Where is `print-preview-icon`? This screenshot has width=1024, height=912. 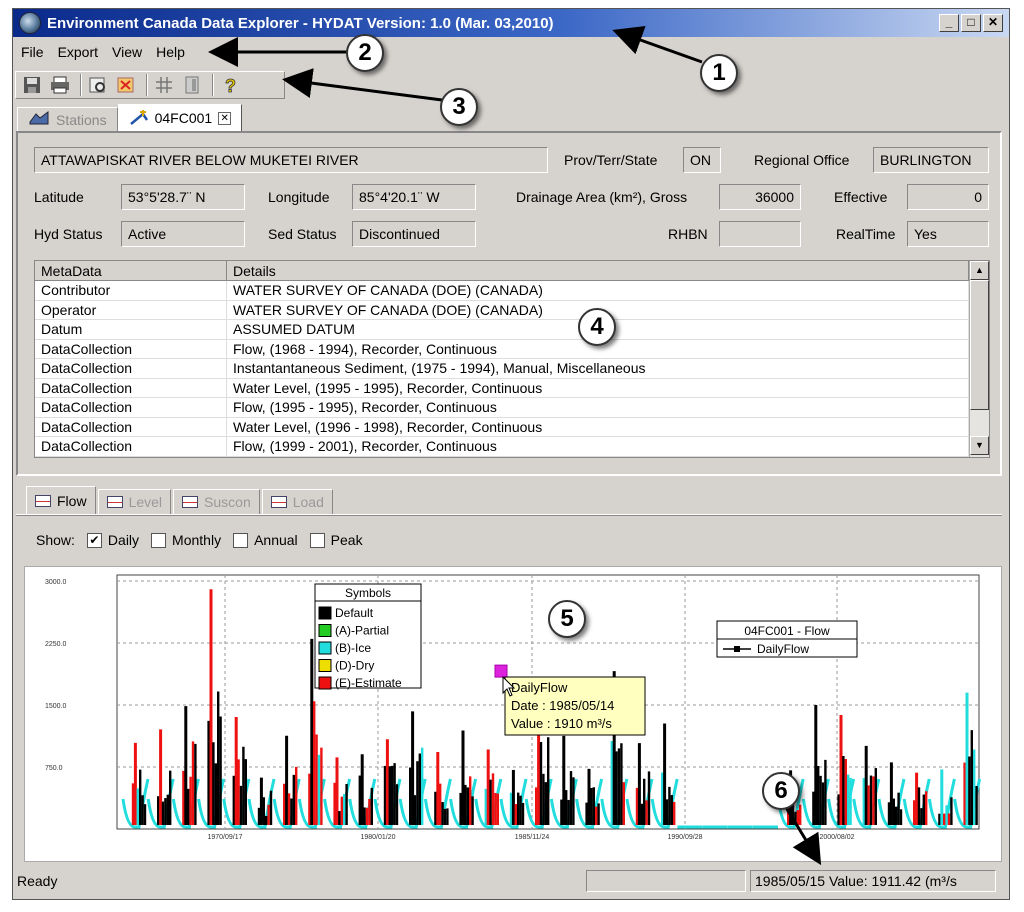
print-preview-icon is located at coordinates (98, 85).